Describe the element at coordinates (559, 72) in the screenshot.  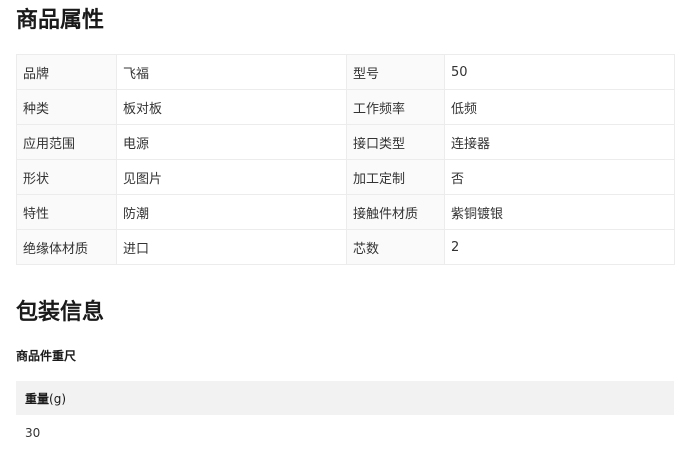
I see `attr-value: 50` at that location.